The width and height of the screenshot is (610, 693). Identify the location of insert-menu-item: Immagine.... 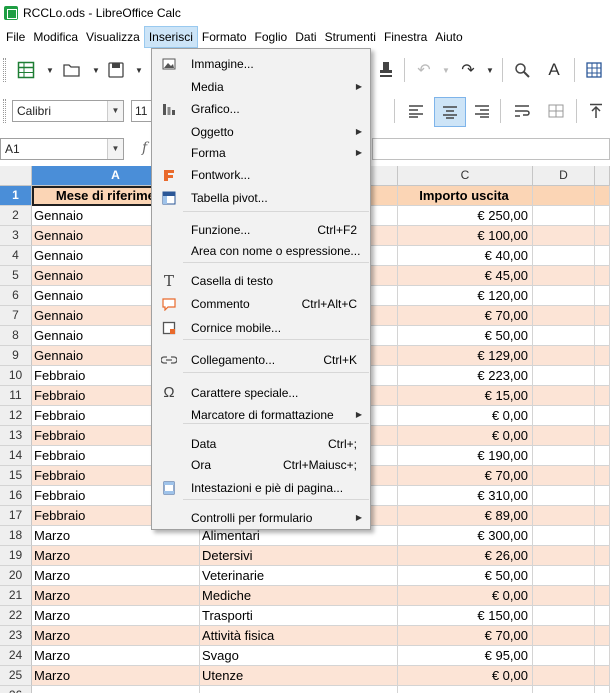
(261, 64).